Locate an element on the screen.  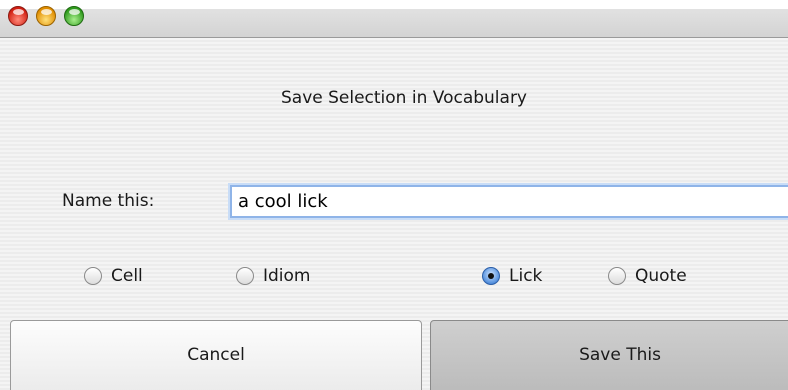
name-label: Name this: is located at coordinates (108, 201).